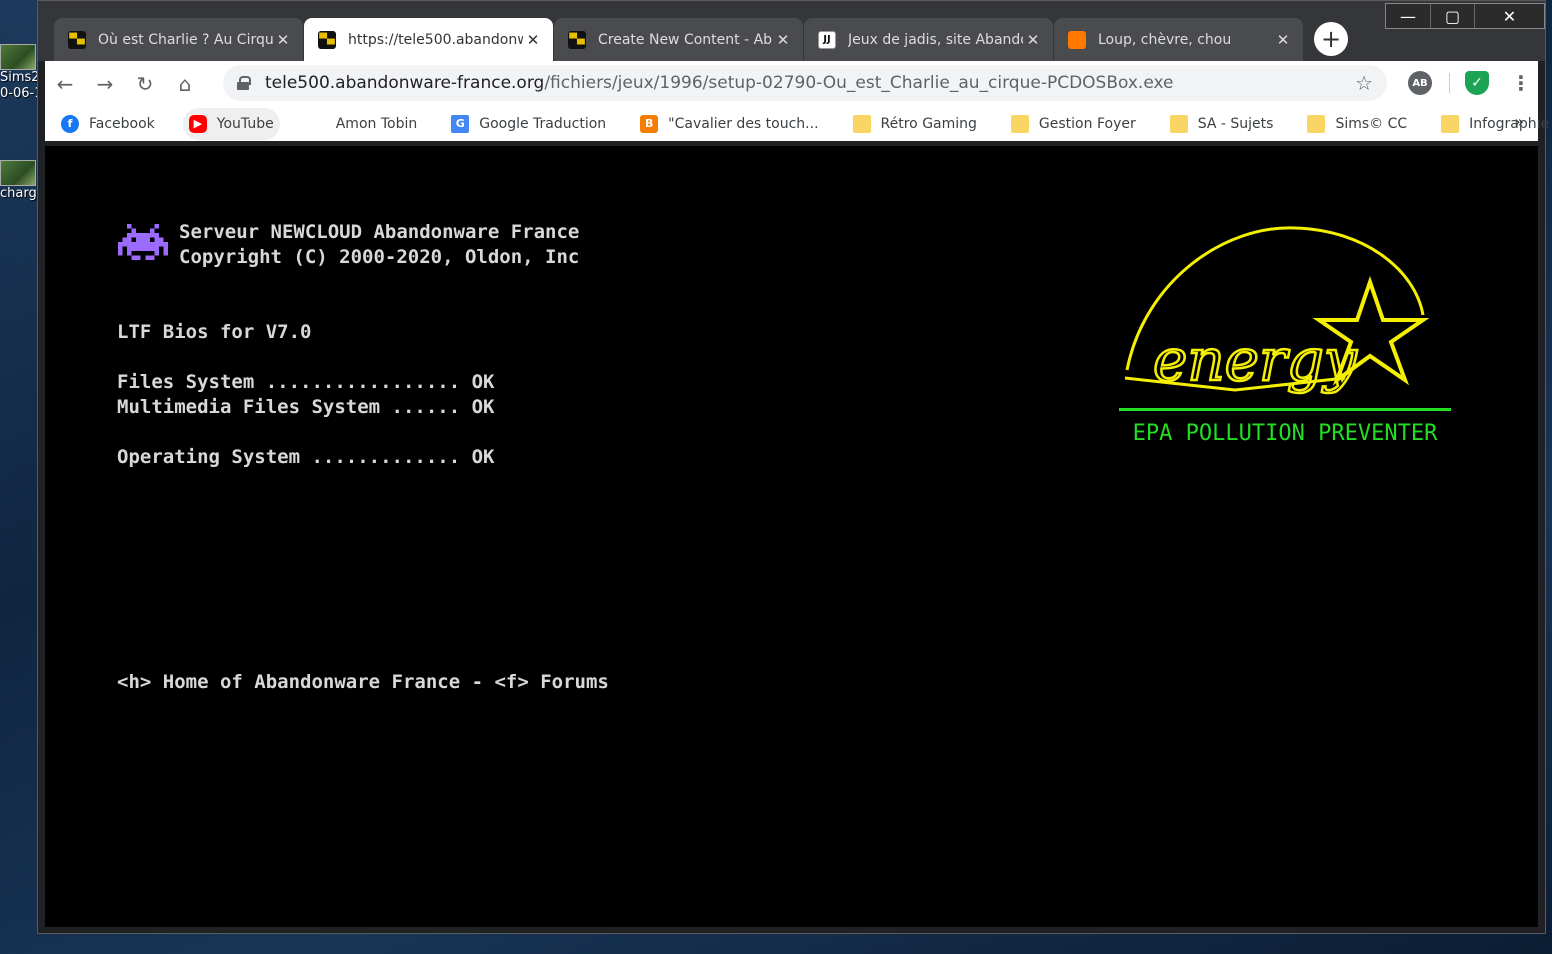 The height and width of the screenshot is (954, 1552). What do you see at coordinates (306, 382) in the screenshot?
I see `files-system-status: Files System ................. OK` at bounding box center [306, 382].